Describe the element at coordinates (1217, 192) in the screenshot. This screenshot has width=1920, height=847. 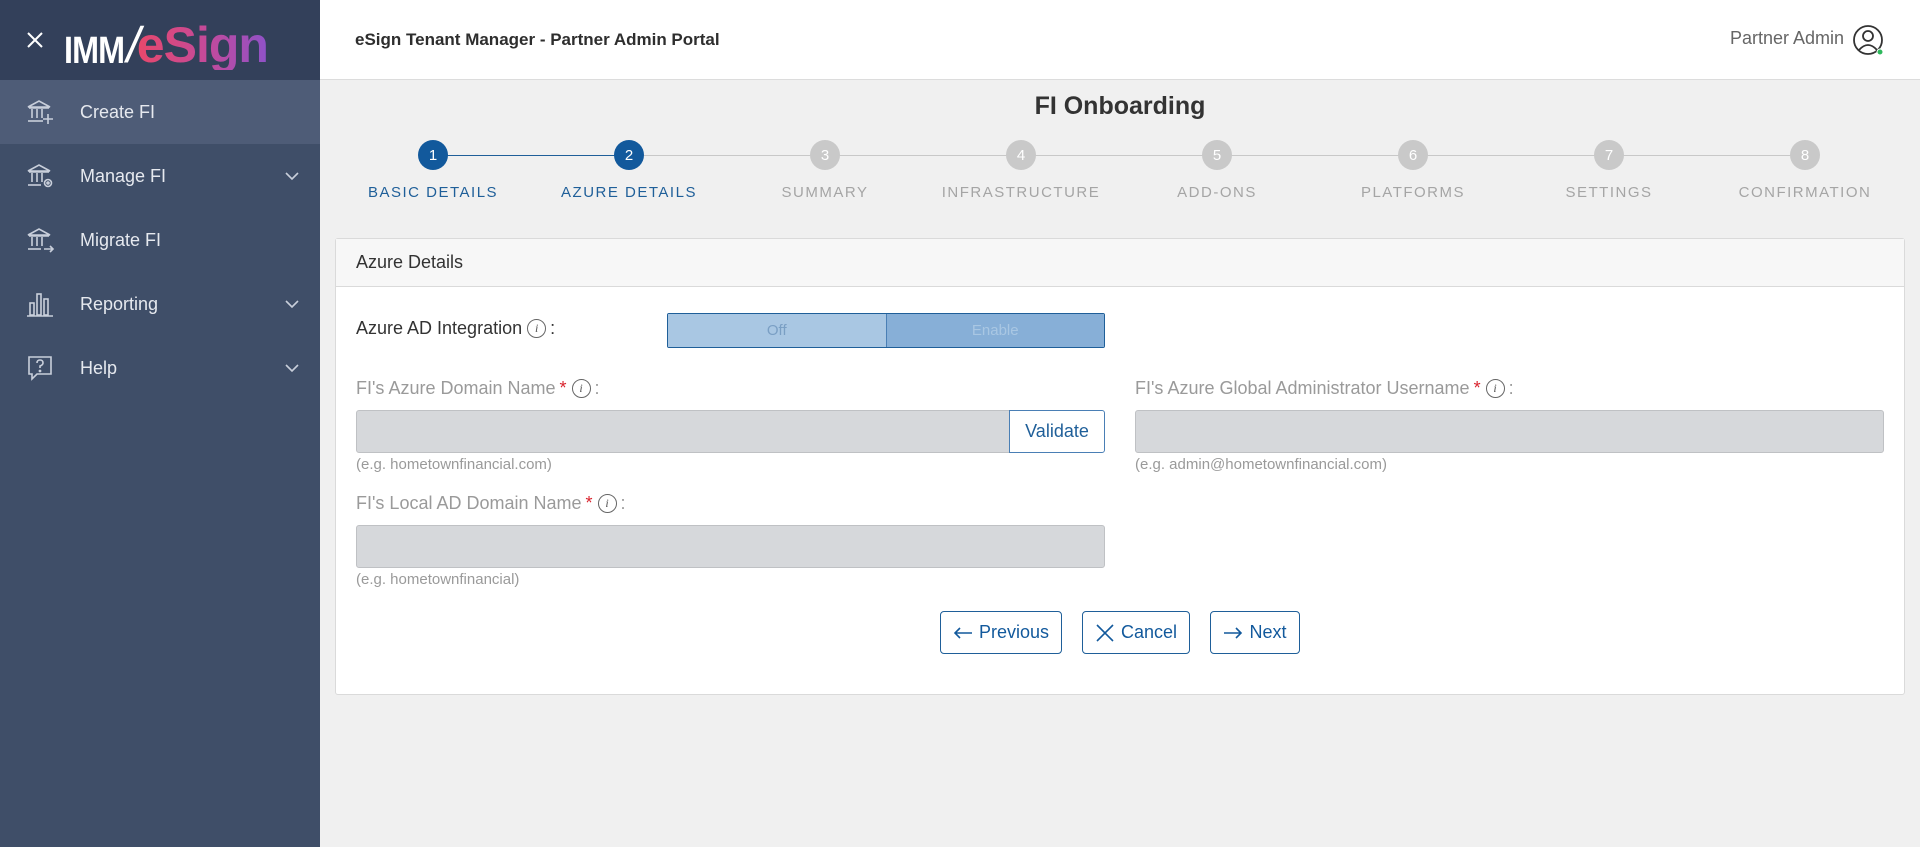
I see `step-label: ADD-ONS` at that location.